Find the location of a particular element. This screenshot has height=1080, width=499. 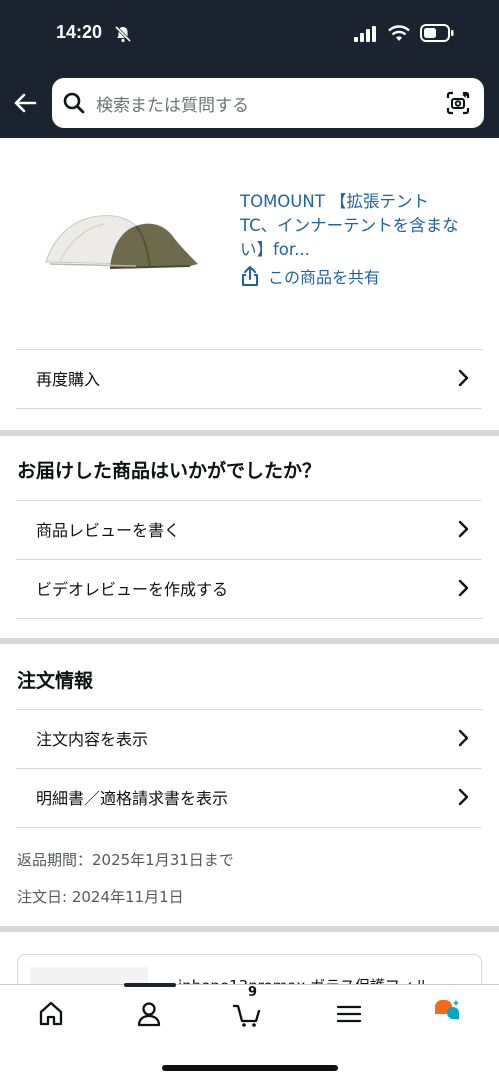

menu-icon is located at coordinates (349, 1014).